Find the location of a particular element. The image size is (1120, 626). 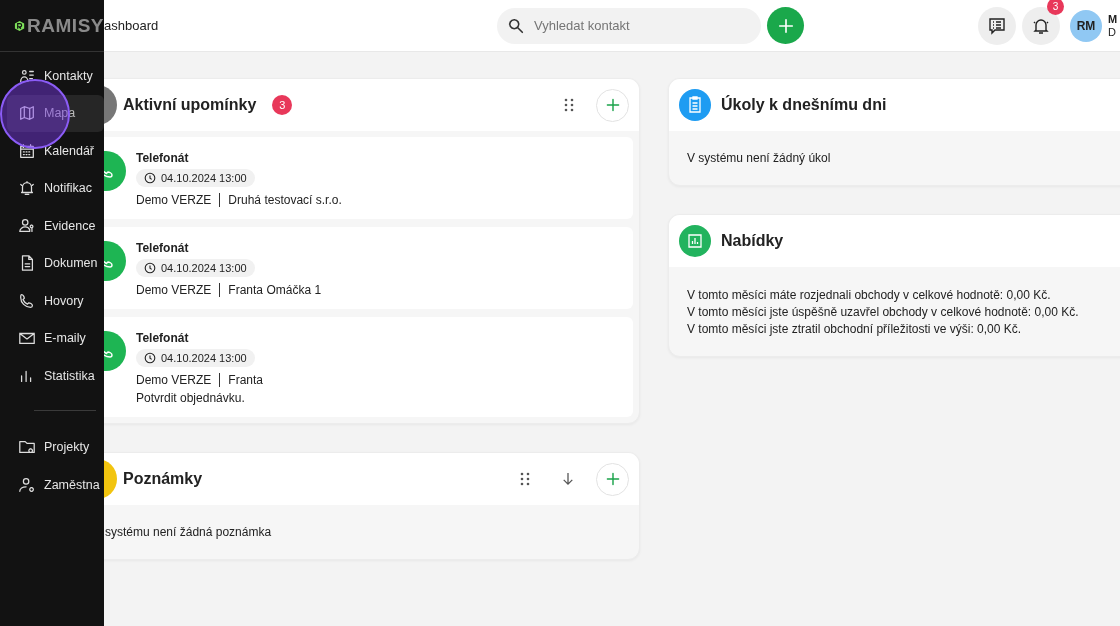

logo-text: RAMISY is located at coordinates (65, 25).